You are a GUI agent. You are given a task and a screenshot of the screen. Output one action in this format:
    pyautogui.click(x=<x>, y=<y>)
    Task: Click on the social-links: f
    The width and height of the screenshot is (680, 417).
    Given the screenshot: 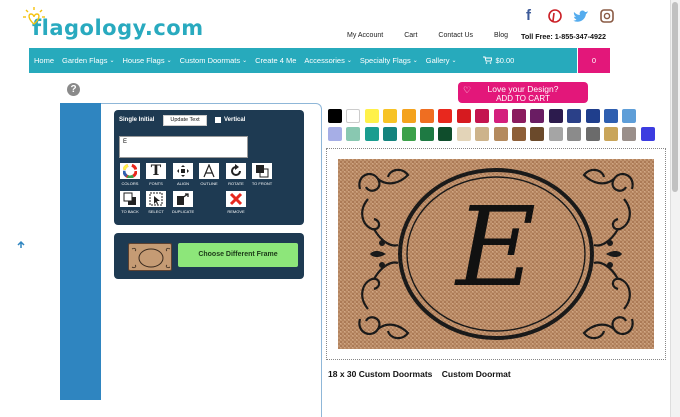 What is the action you would take?
    pyautogui.click(x=567, y=15)
    